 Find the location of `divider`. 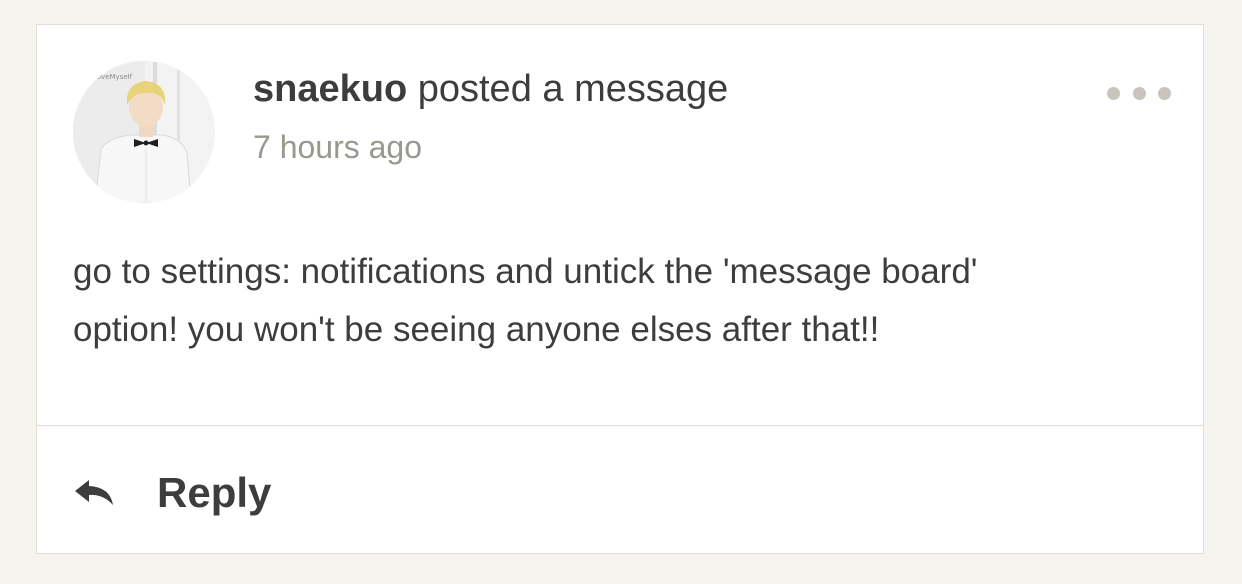

divider is located at coordinates (620, 425).